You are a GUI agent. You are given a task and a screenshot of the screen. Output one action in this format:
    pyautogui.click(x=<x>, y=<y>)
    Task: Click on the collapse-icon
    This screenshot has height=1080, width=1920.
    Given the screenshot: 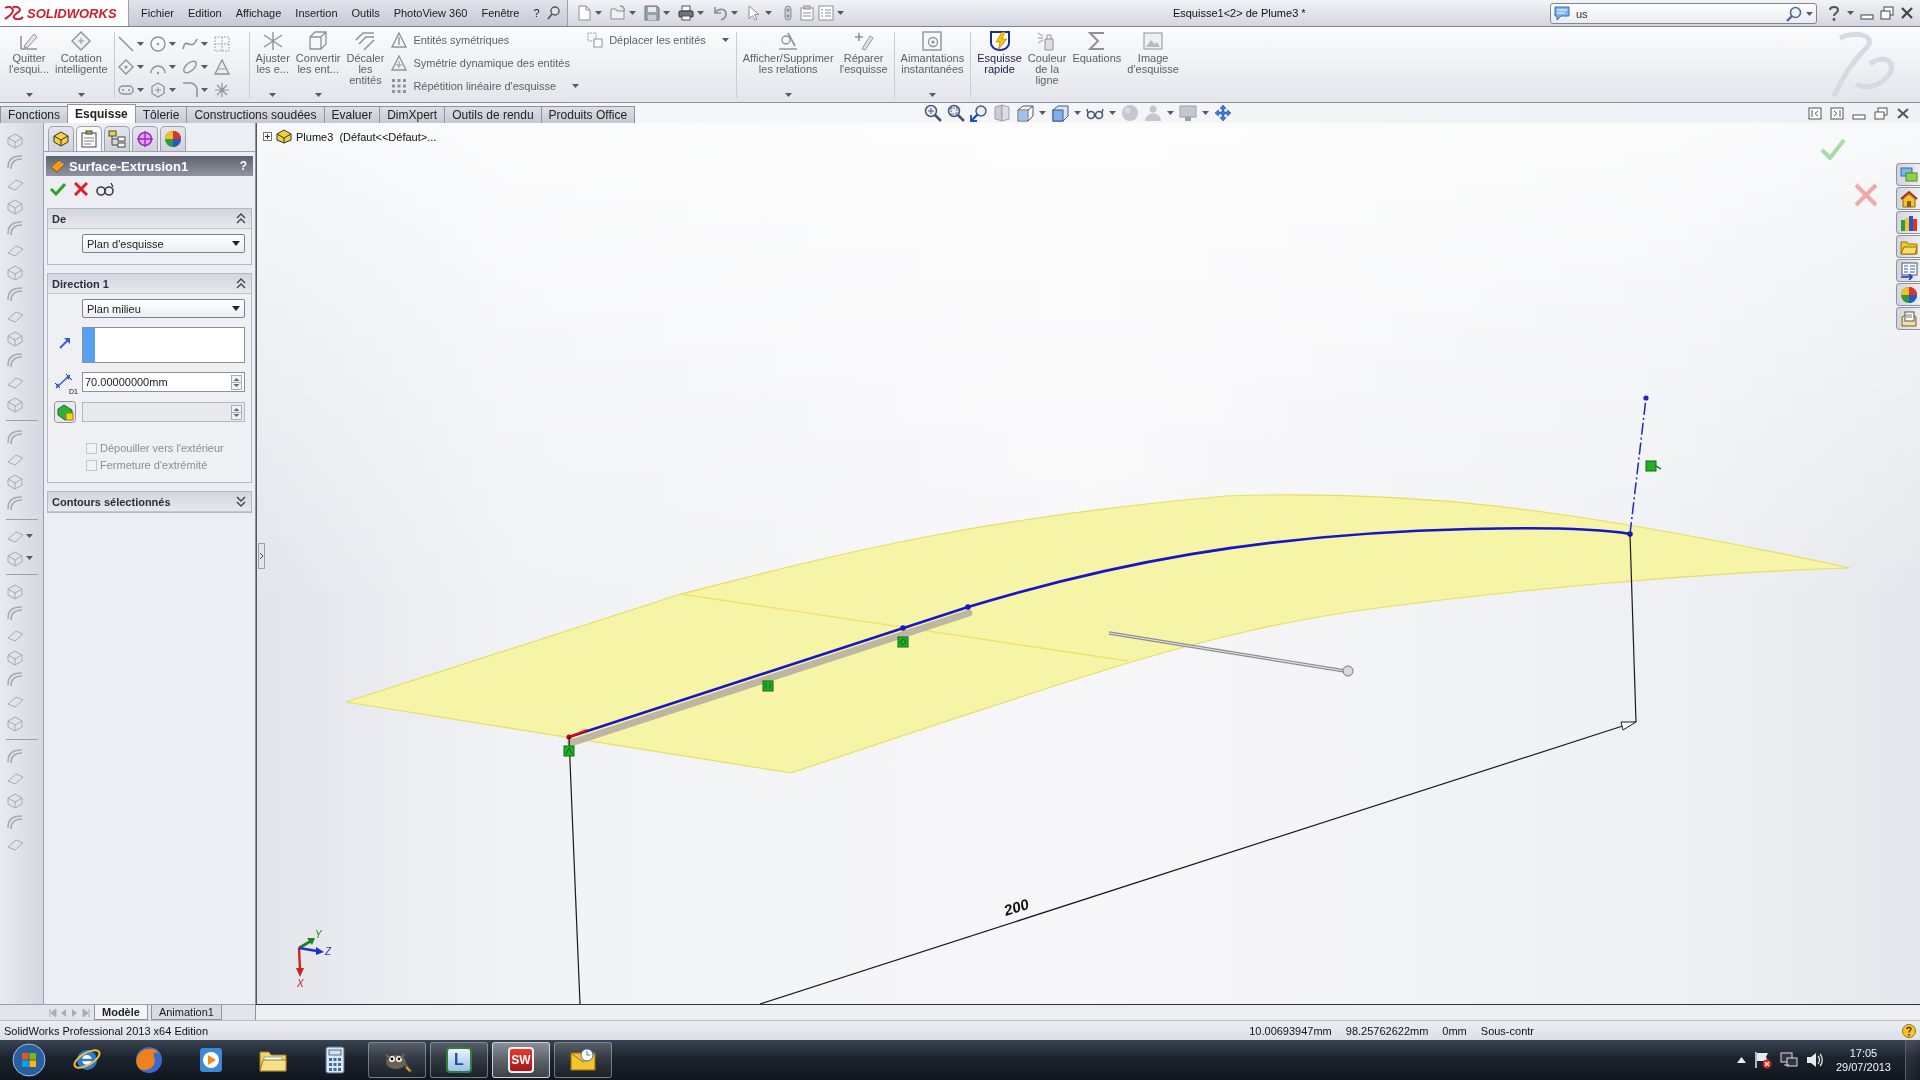 What is the action you would take?
    pyautogui.click(x=241, y=283)
    